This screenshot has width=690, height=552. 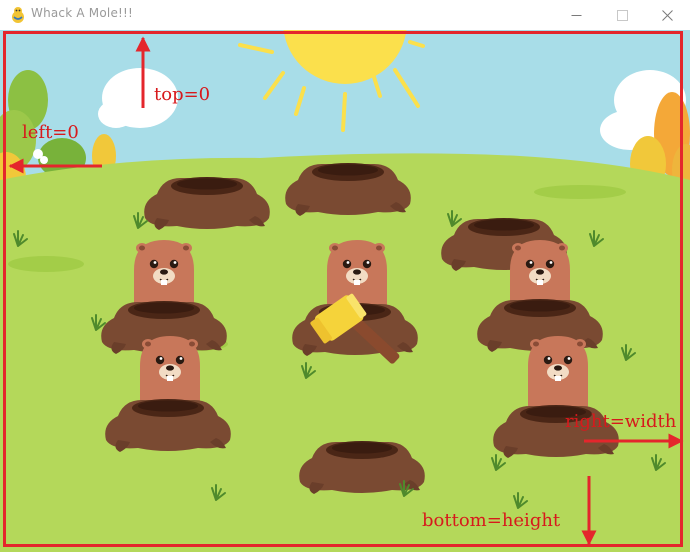 What do you see at coordinates (18, 15) in the screenshot?
I see `pygame-snake-icon` at bounding box center [18, 15].